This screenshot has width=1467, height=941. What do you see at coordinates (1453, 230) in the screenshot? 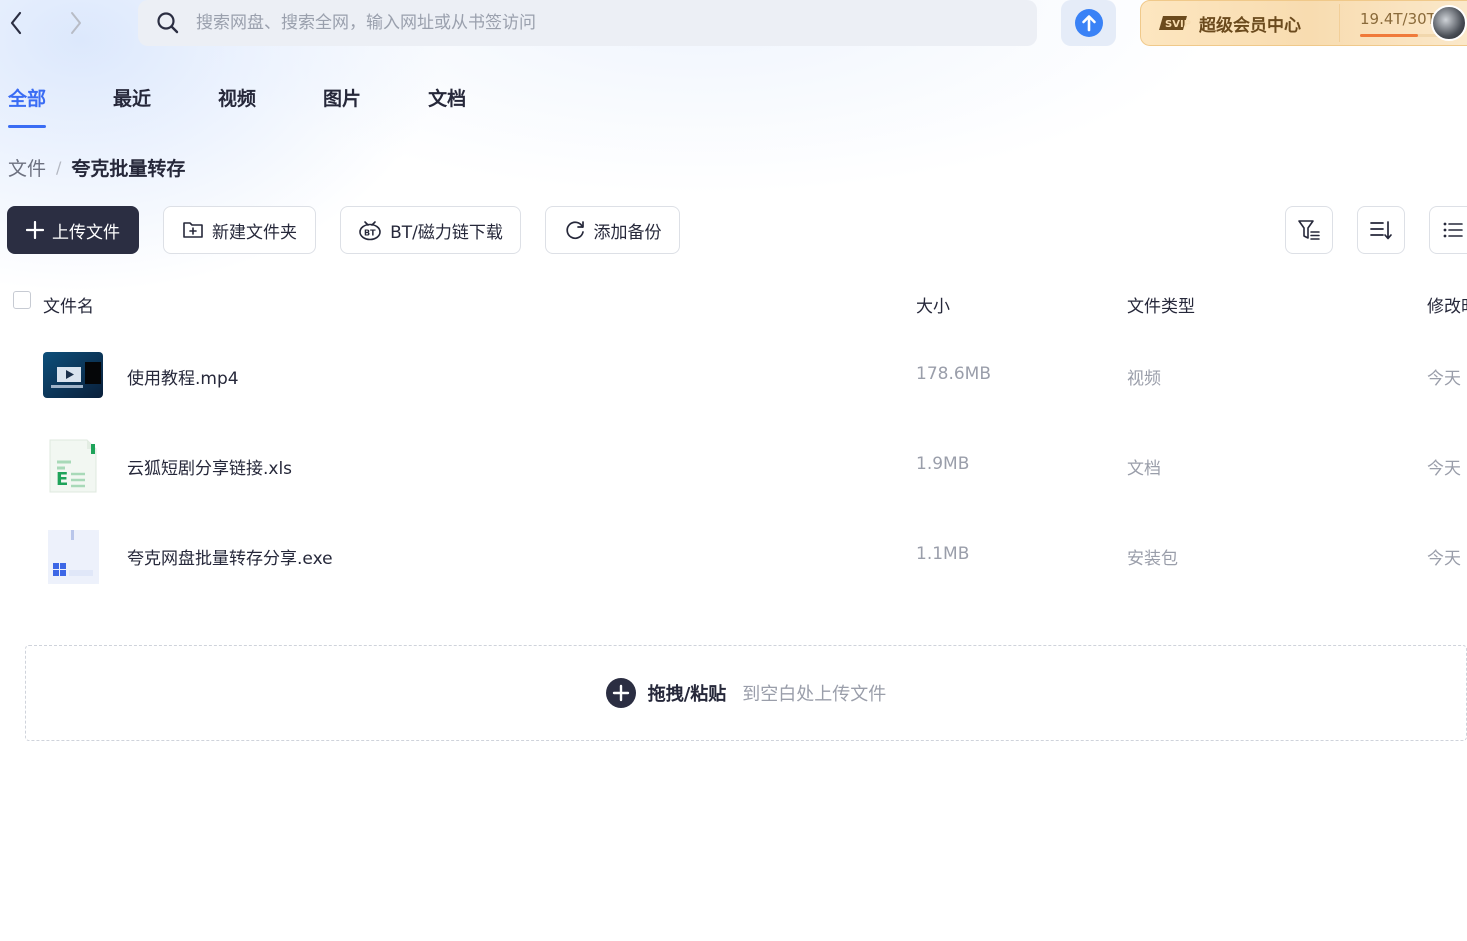
I see `list-icon` at bounding box center [1453, 230].